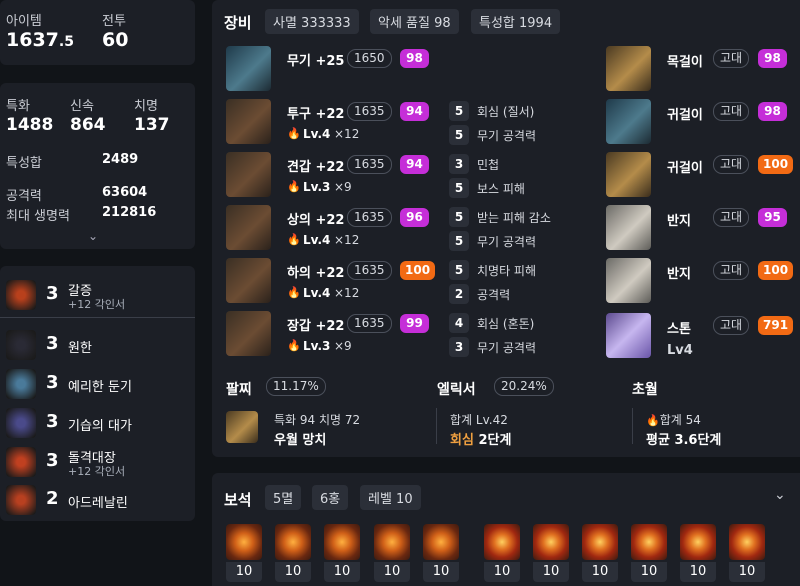  Describe the element at coordinates (514, 218) in the screenshot. I see `elixir-option-name: 받는 피해 감소` at that location.